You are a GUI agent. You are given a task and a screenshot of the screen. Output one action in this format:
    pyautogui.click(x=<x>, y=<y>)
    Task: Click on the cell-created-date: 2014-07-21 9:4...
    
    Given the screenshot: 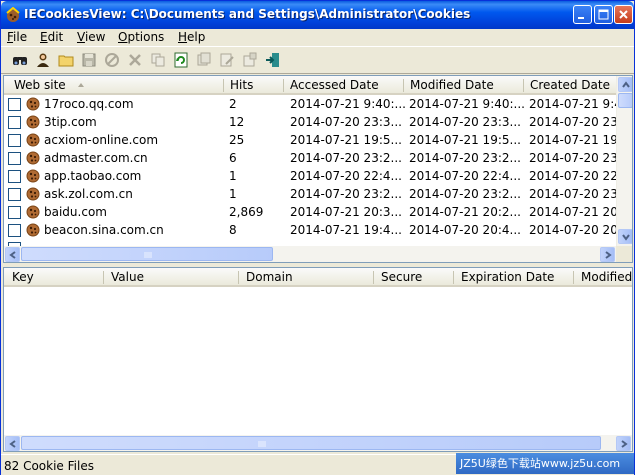 What is the action you would take?
    pyautogui.click(x=576, y=104)
    